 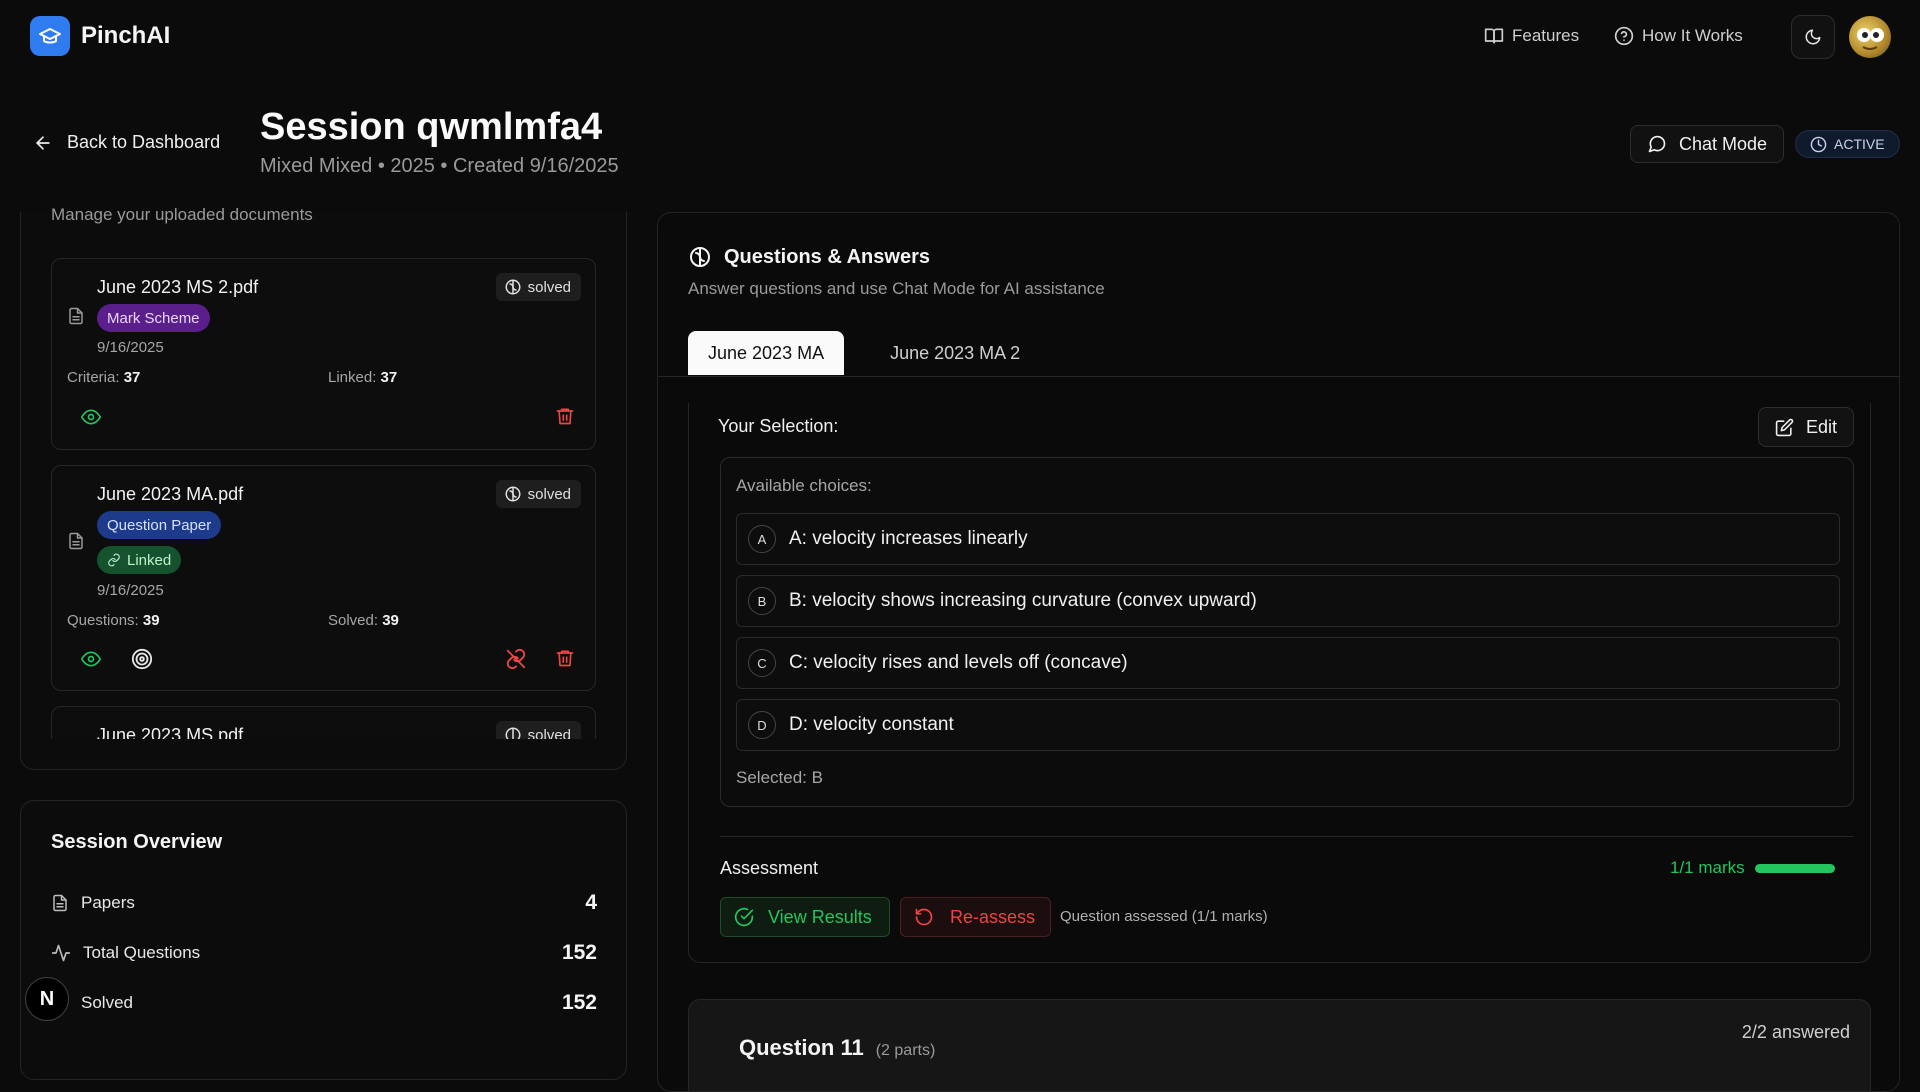 I want to click on edit-icon, so click(x=1784, y=427).